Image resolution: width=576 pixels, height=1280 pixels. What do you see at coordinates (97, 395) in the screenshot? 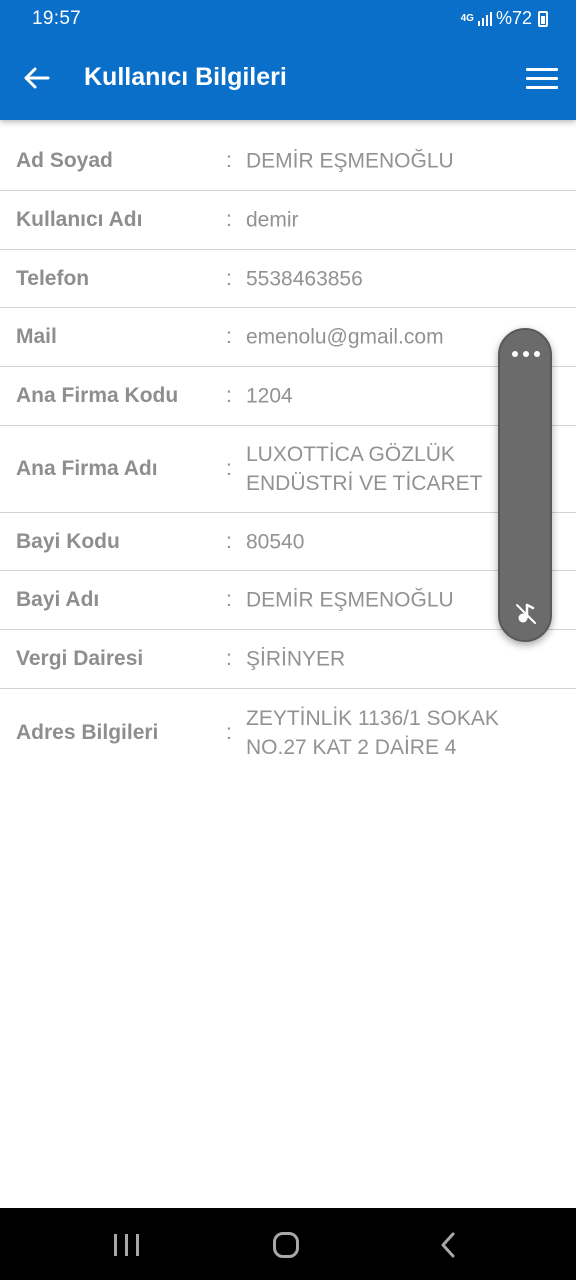
I see `field-label: Ana Firma Kodu` at bounding box center [97, 395].